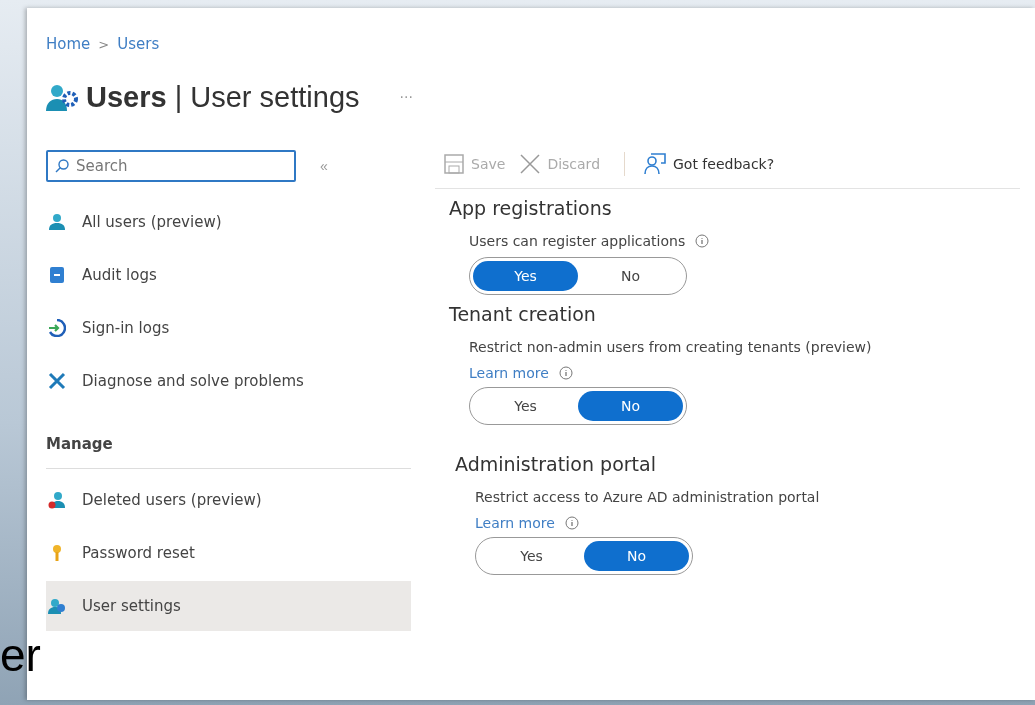 The image size is (1035, 705). I want to click on user-icon, so click(57, 222).